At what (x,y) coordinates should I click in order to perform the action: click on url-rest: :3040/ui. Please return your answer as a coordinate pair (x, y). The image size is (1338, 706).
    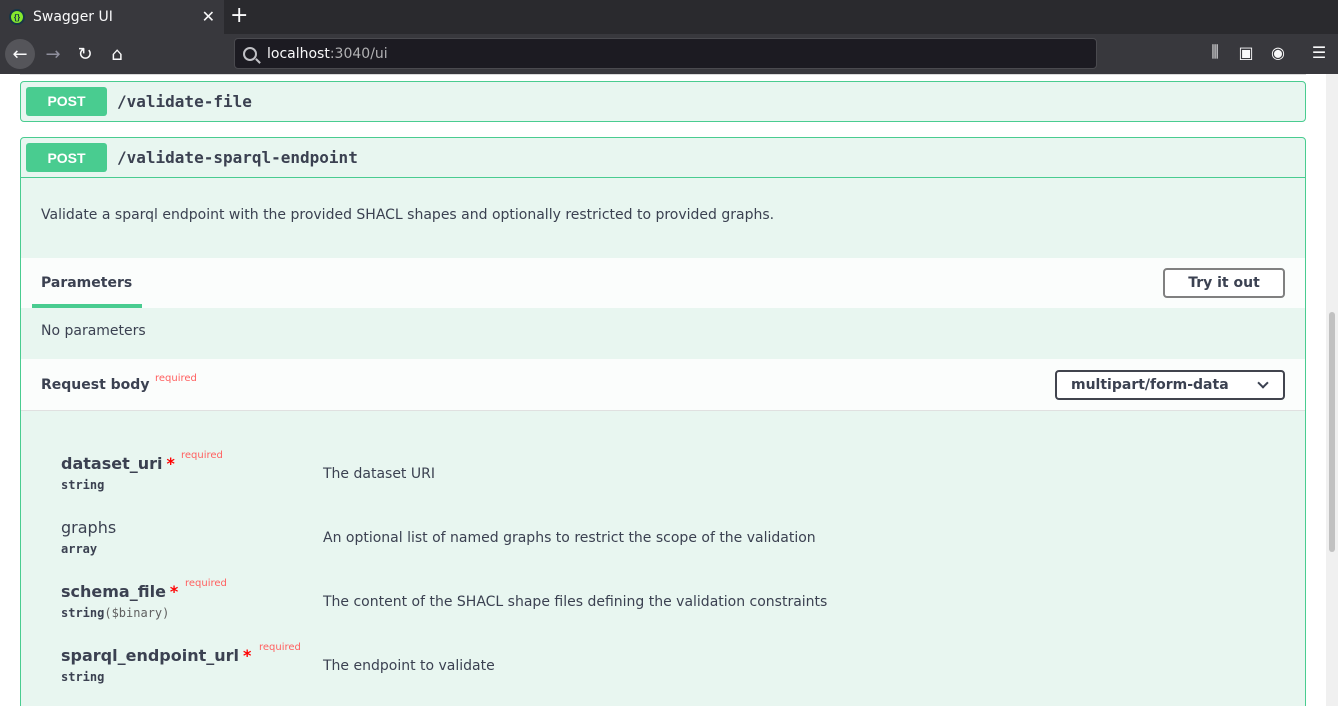
    Looking at the image, I should click on (358, 53).